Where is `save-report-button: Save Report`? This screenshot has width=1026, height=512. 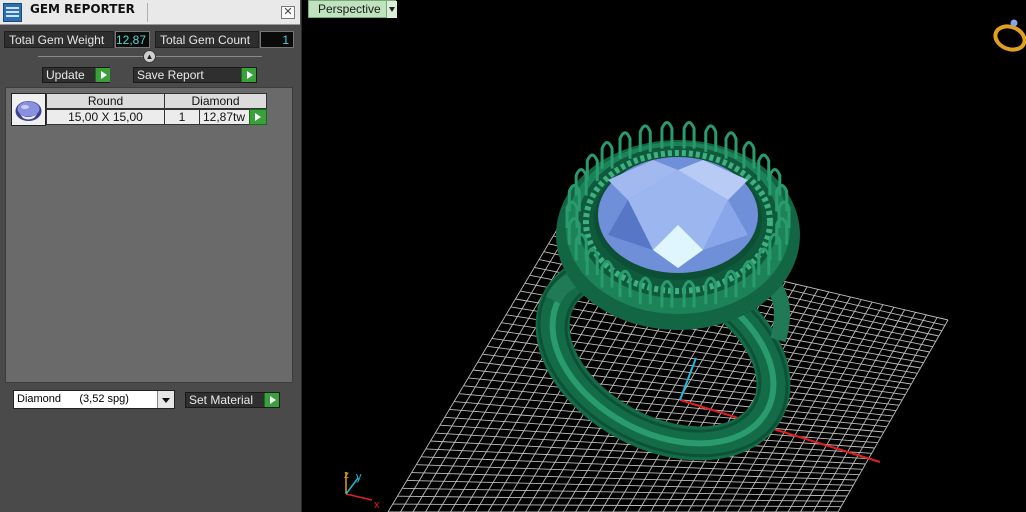
save-report-button: Save Report is located at coordinates (195, 75).